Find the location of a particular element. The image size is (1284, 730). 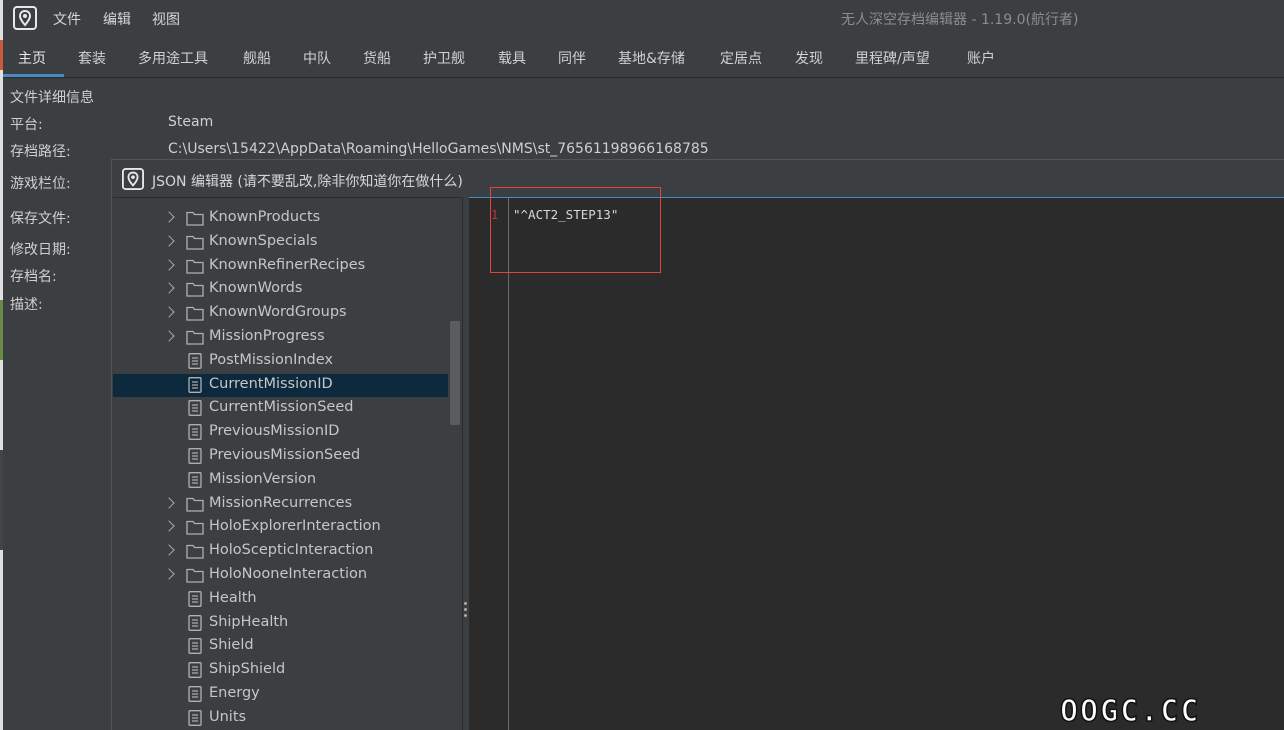

tab-ships: 舰船 is located at coordinates (257, 58).